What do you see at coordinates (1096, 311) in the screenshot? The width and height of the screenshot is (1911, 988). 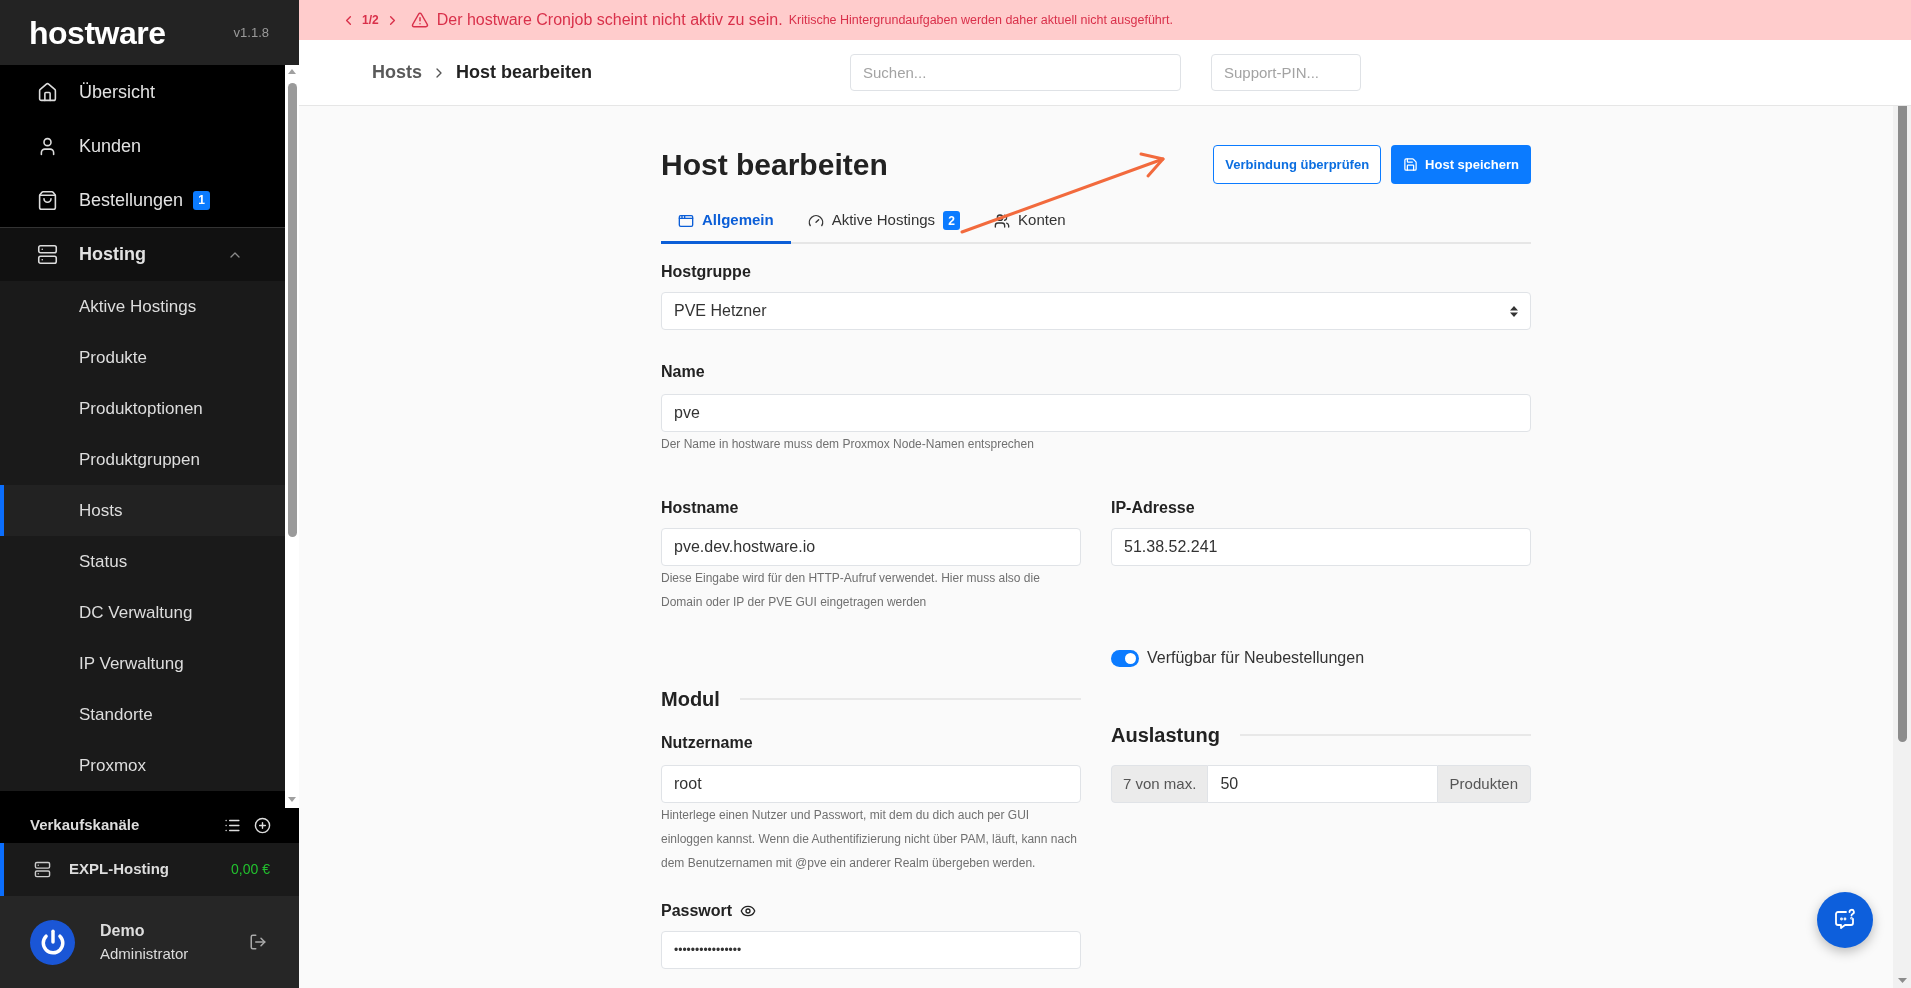 I see `hostgroup-select: PVE Hetzner` at bounding box center [1096, 311].